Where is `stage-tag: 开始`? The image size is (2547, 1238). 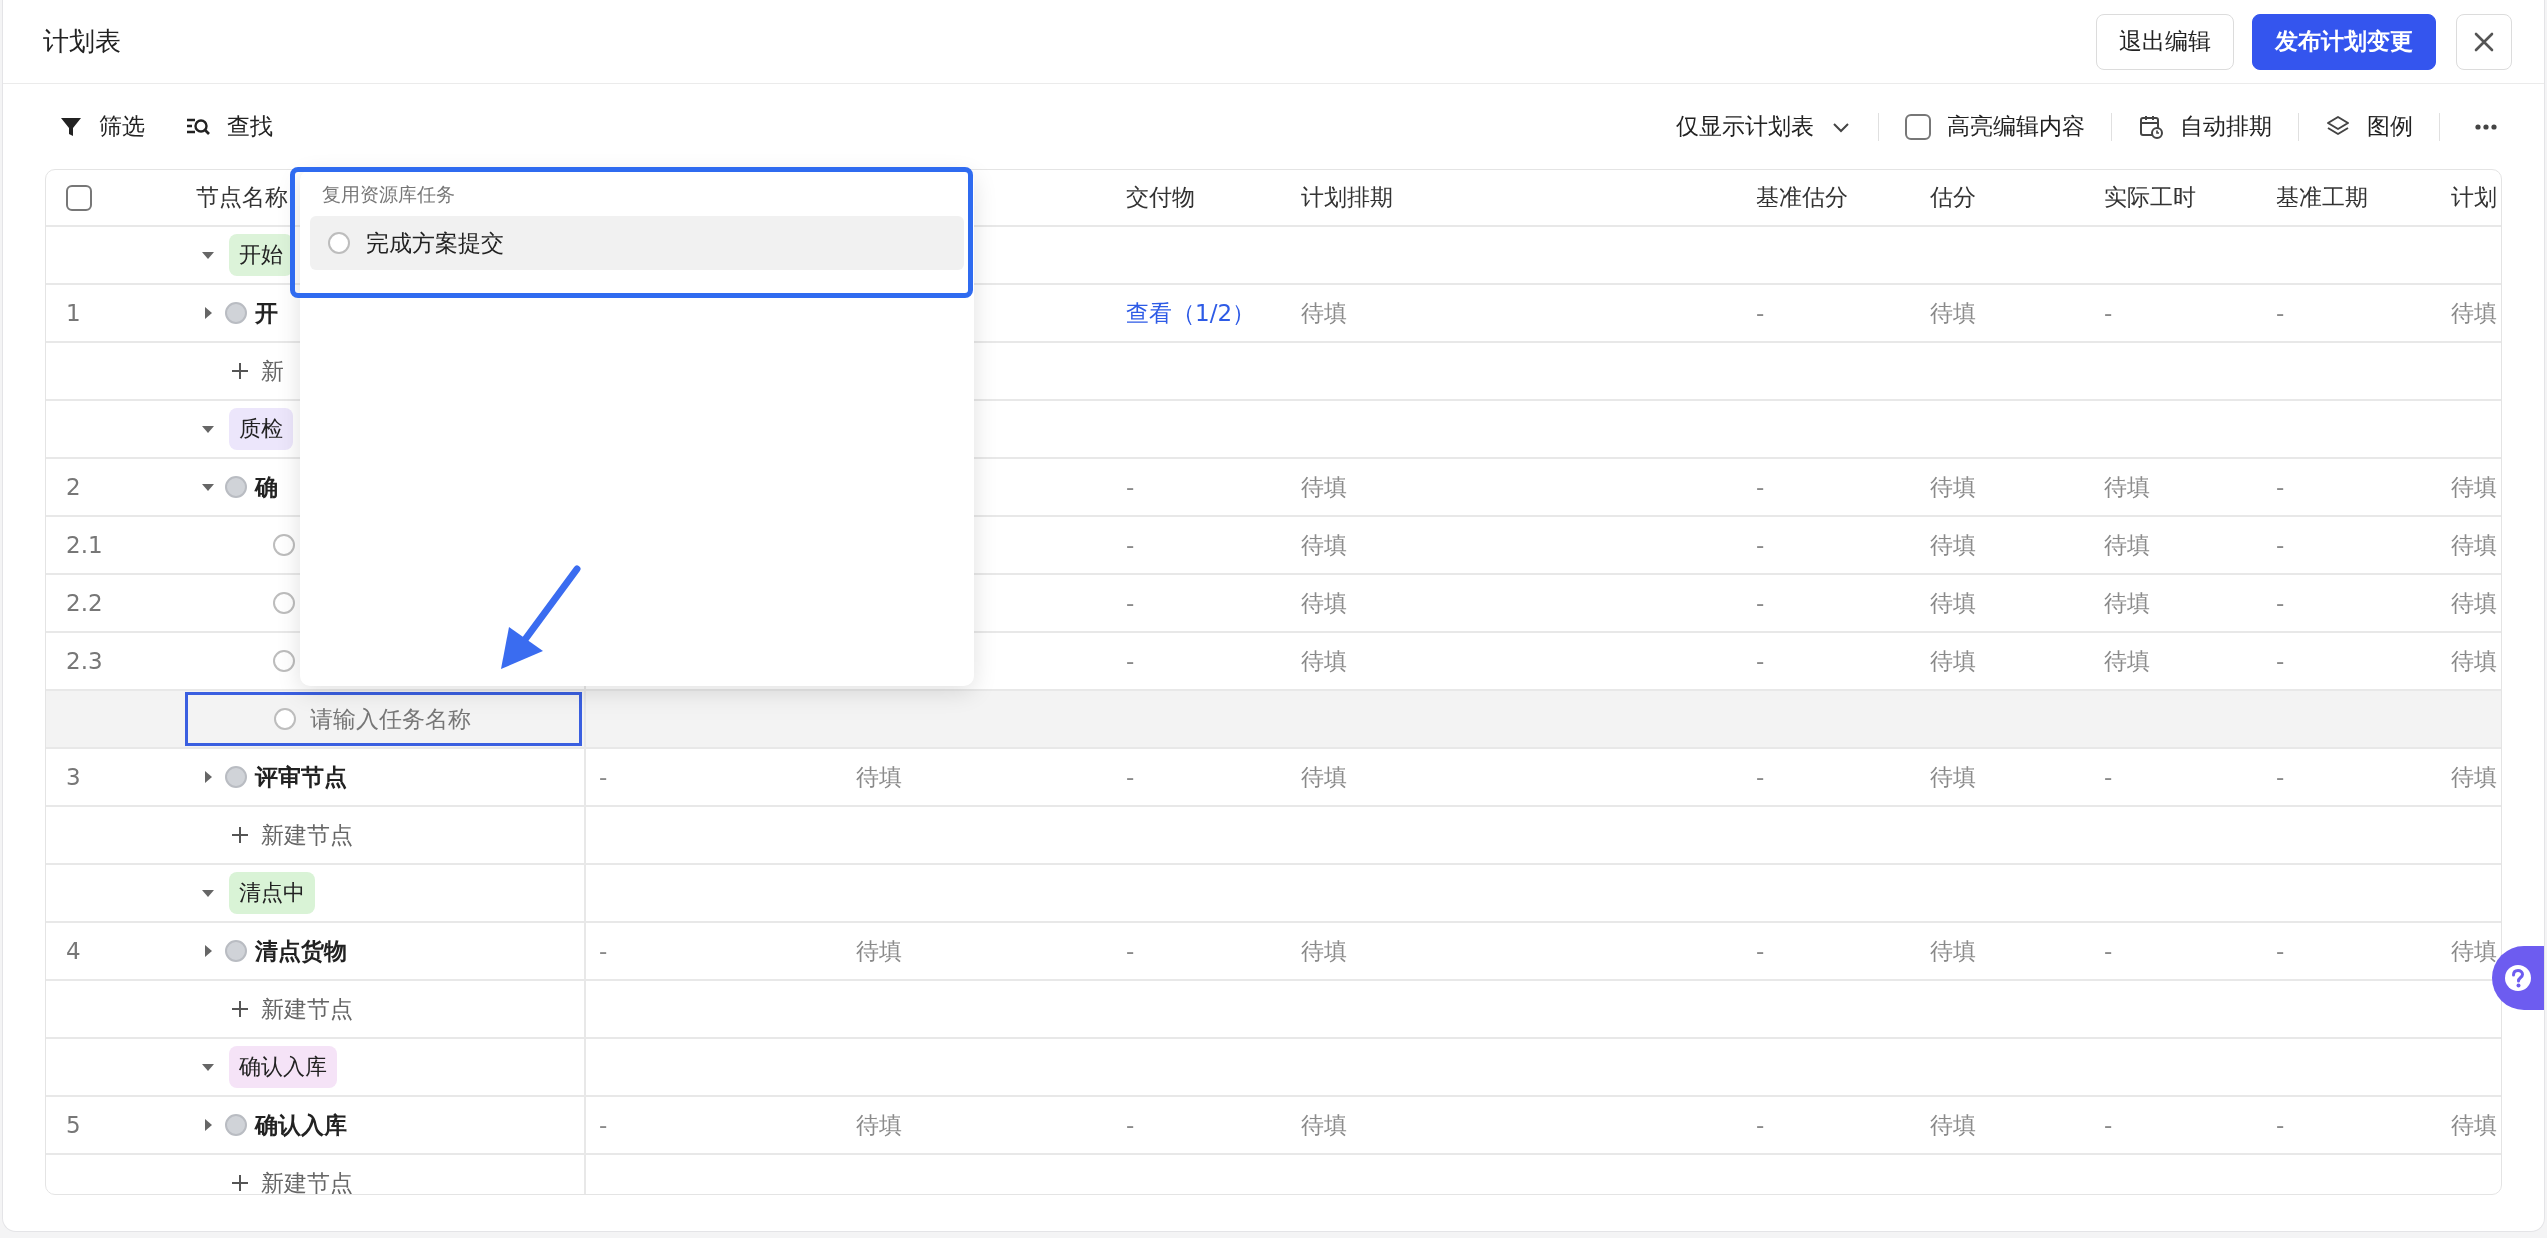
stage-tag: 开始 is located at coordinates (261, 255).